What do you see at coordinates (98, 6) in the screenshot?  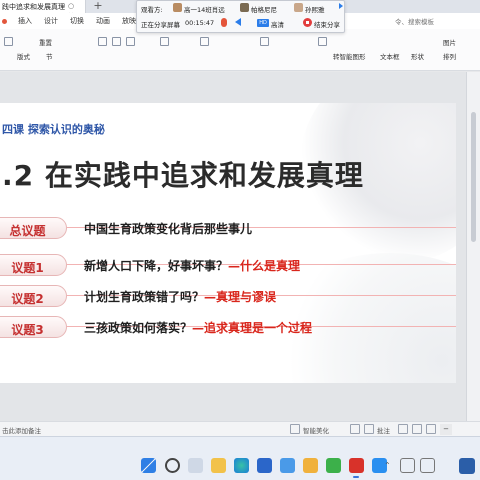 I see `new-tab-button: +` at bounding box center [98, 6].